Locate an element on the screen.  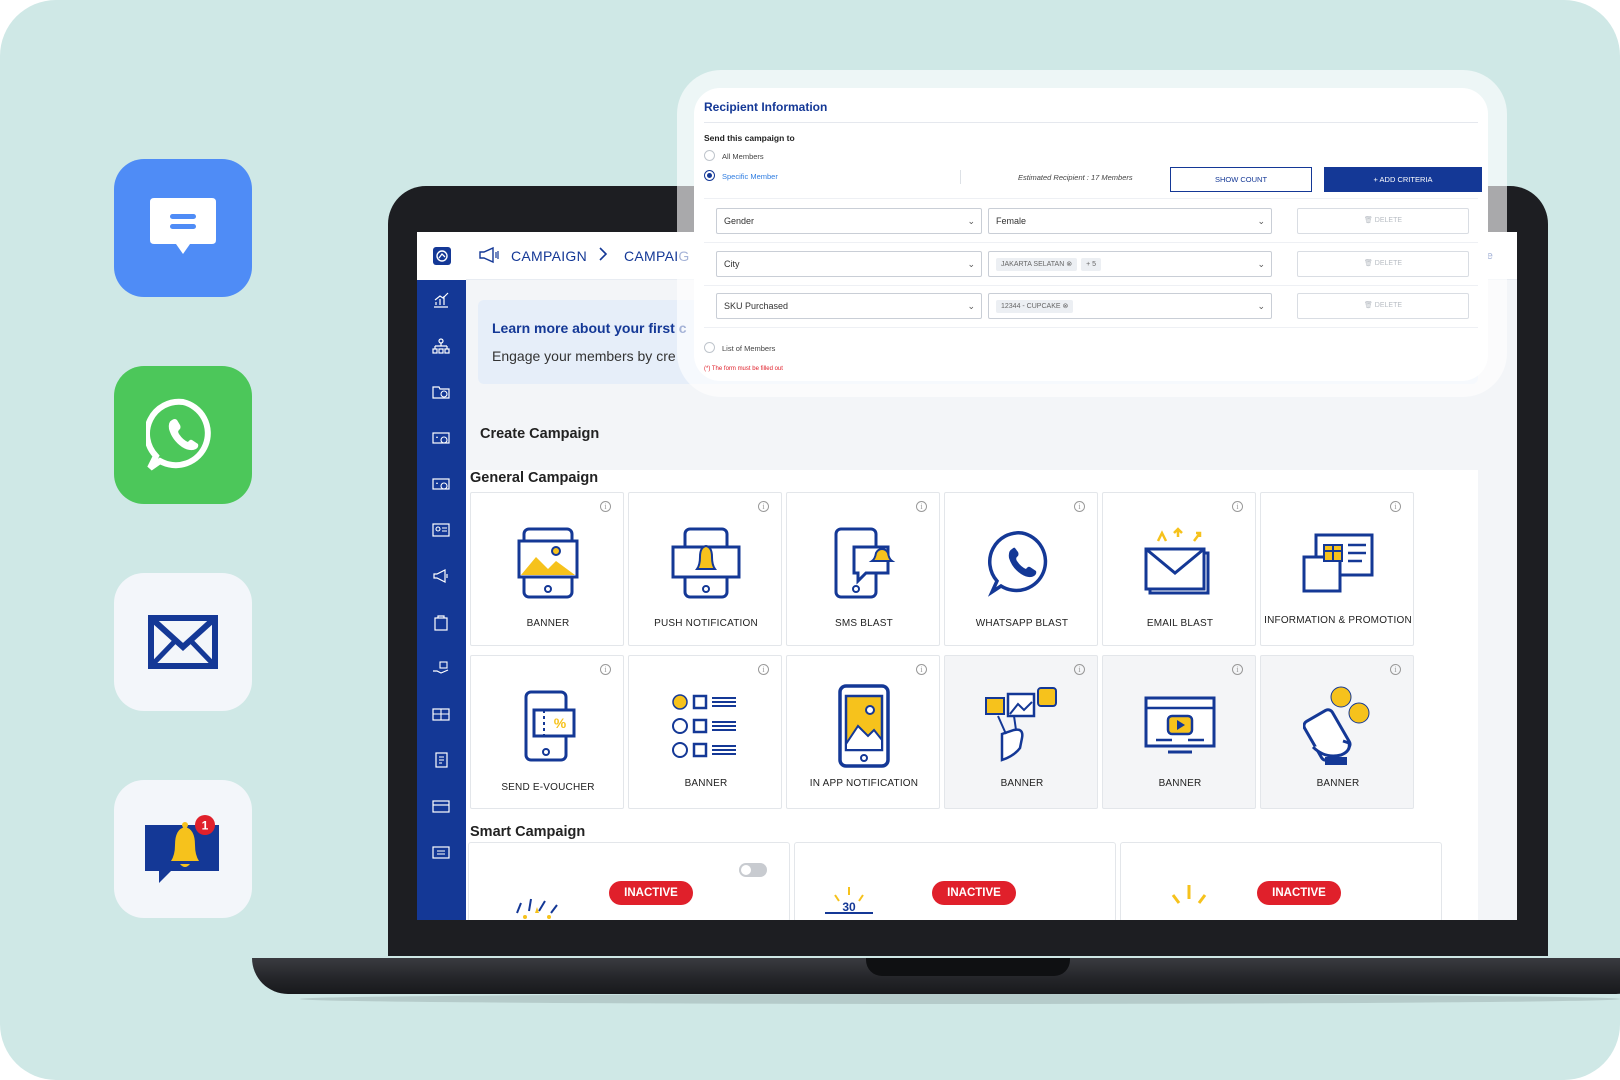
chat-tile is located at coordinates (183, 228).